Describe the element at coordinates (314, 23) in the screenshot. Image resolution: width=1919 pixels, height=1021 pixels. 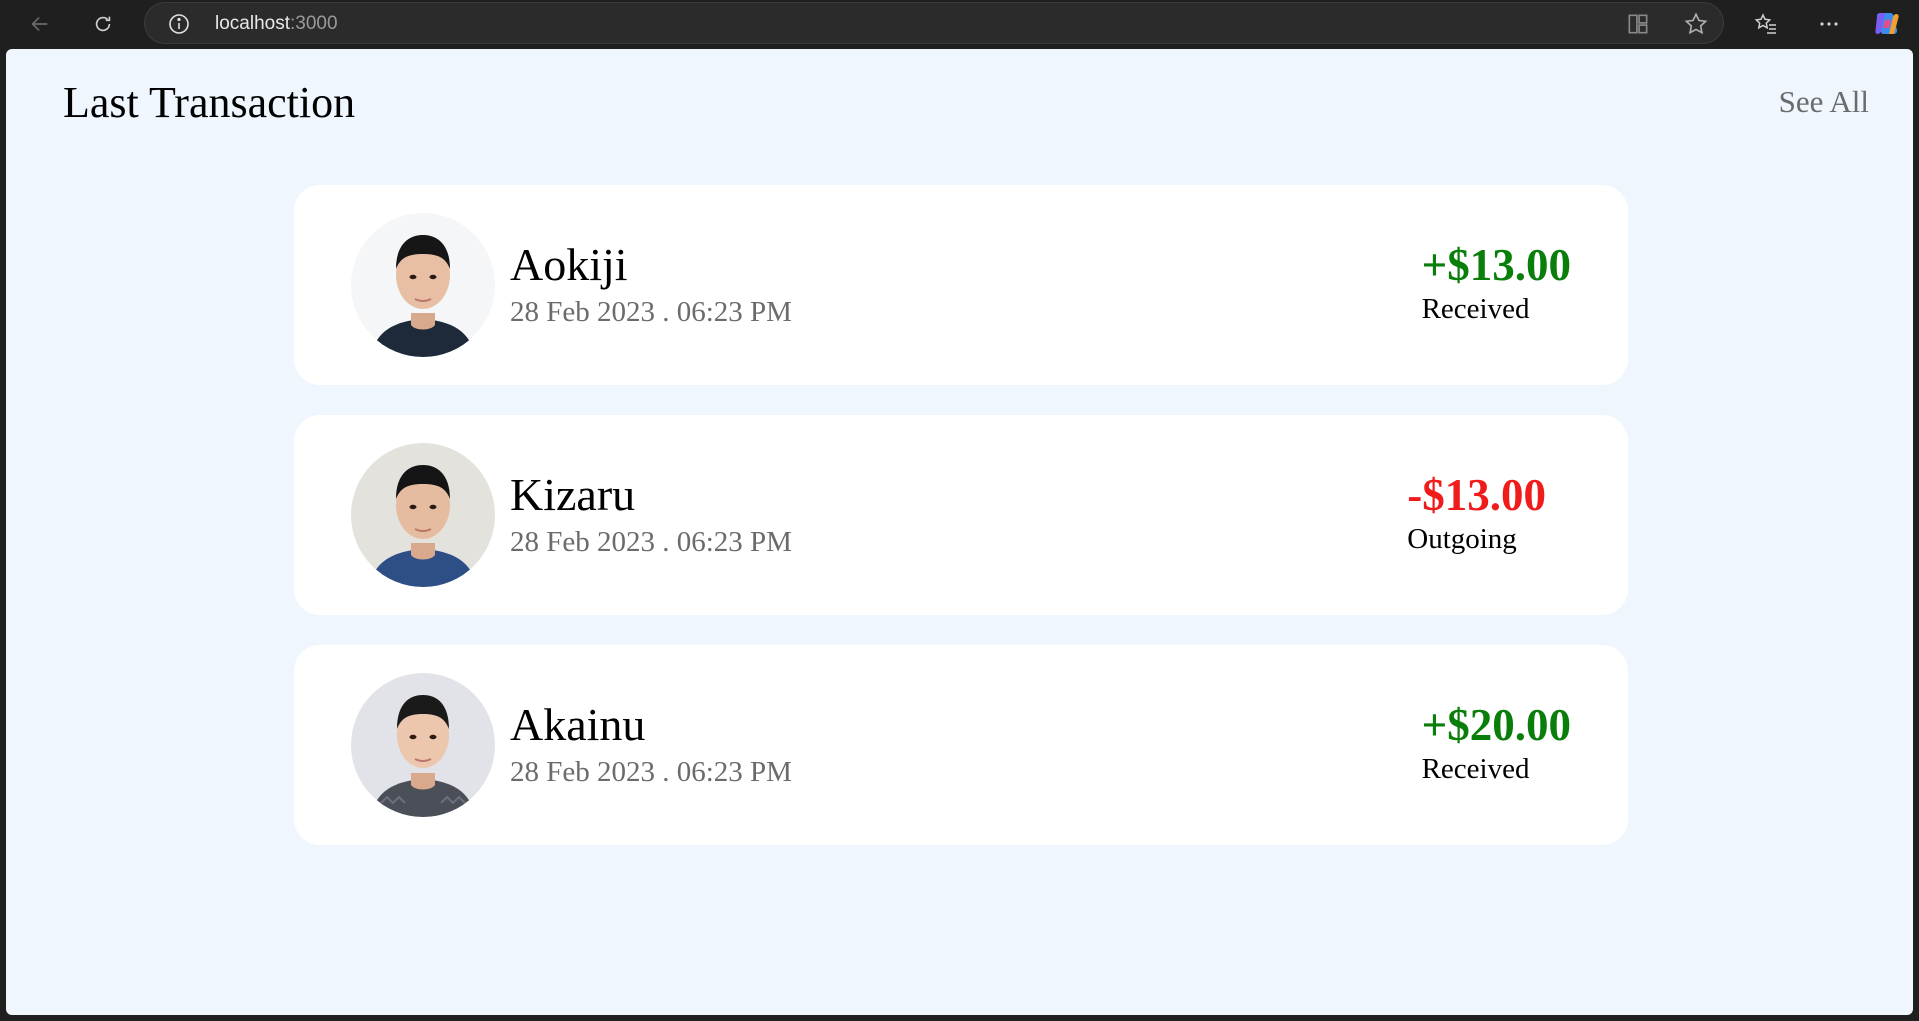
I see `url-port: :3000` at that location.